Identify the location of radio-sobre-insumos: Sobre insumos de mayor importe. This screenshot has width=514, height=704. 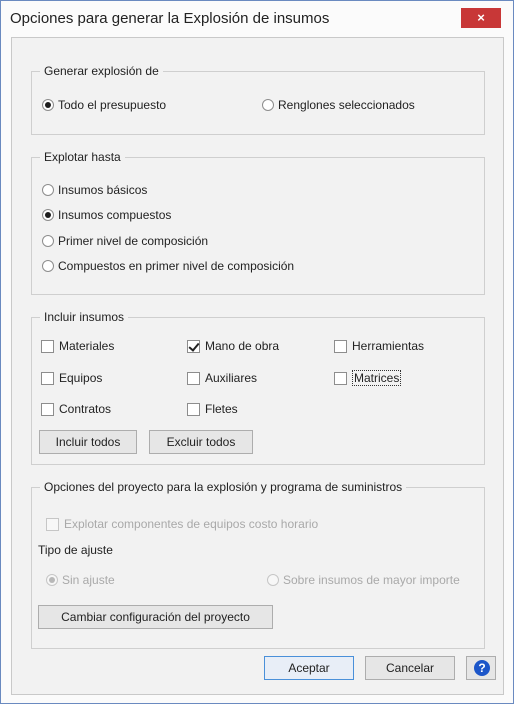
(363, 580).